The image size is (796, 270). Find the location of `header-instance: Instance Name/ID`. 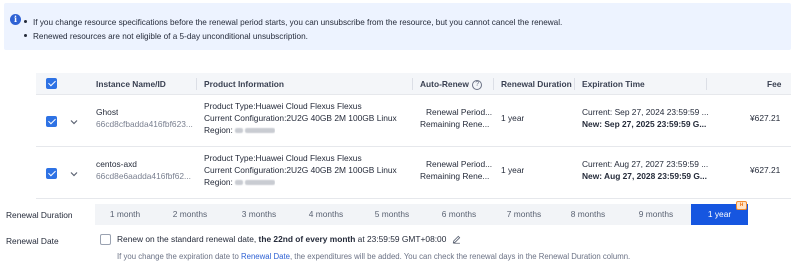

header-instance: Instance Name/ID is located at coordinates (131, 84).